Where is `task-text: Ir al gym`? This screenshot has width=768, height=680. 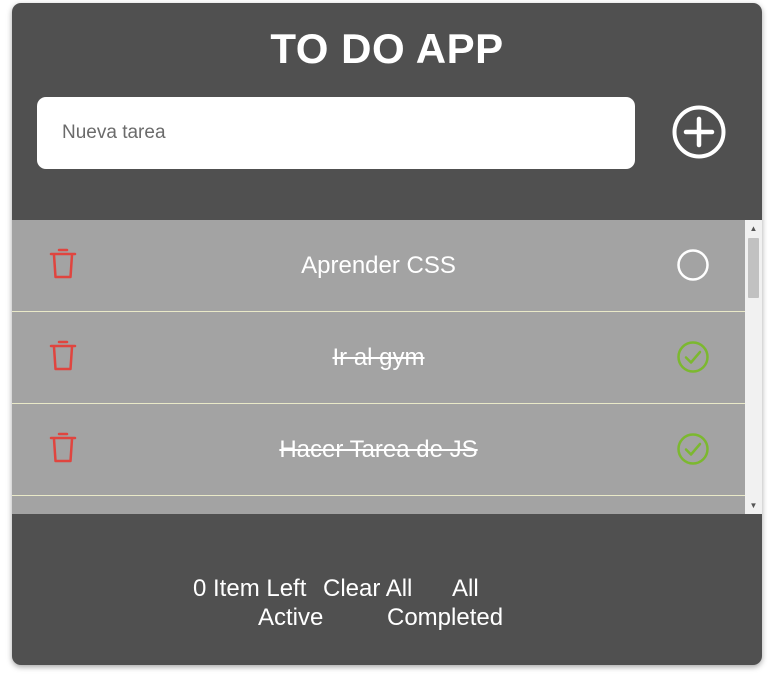
task-text: Ir al gym is located at coordinates (378, 357).